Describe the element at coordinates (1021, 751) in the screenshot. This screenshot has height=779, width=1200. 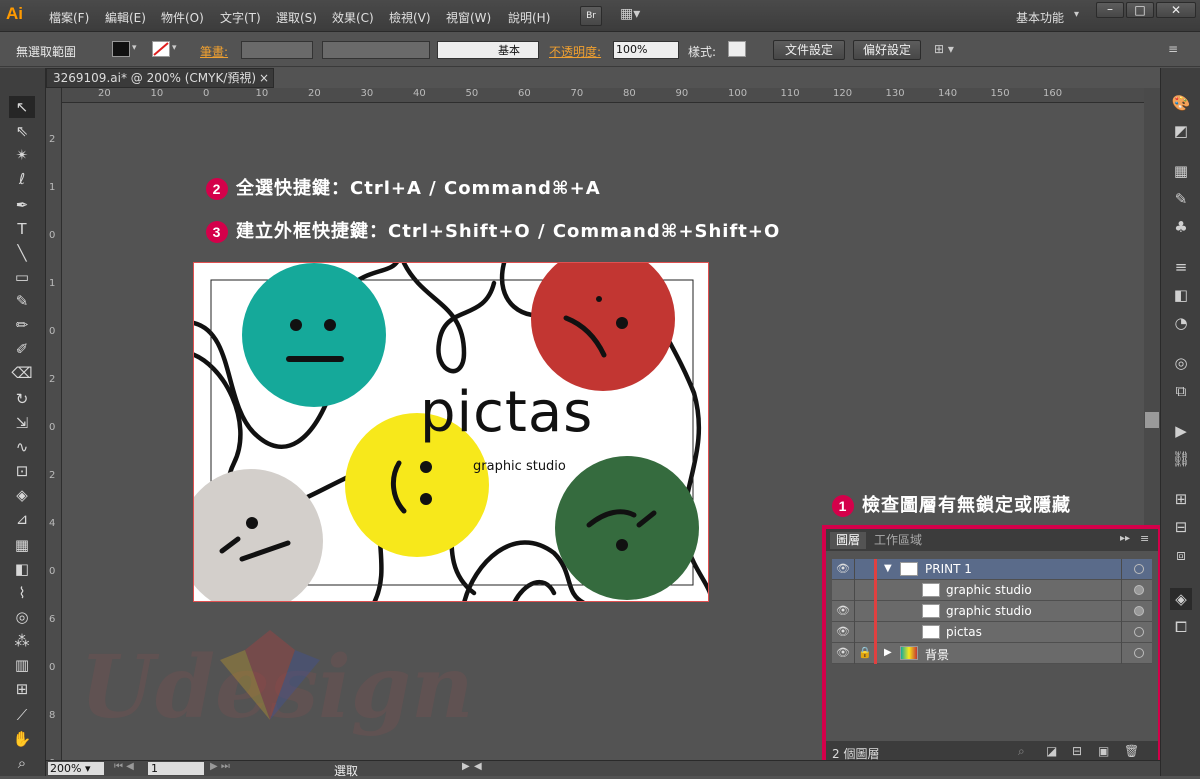
I see `locate-object-icon: ⌕` at that location.